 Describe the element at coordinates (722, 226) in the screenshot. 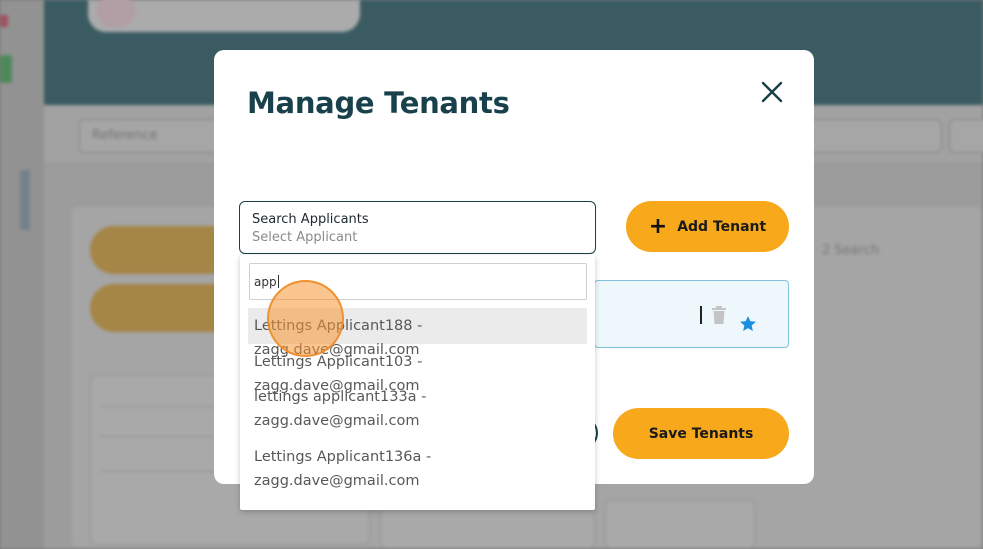

I see `add-tenant-label: Add Tenant` at that location.